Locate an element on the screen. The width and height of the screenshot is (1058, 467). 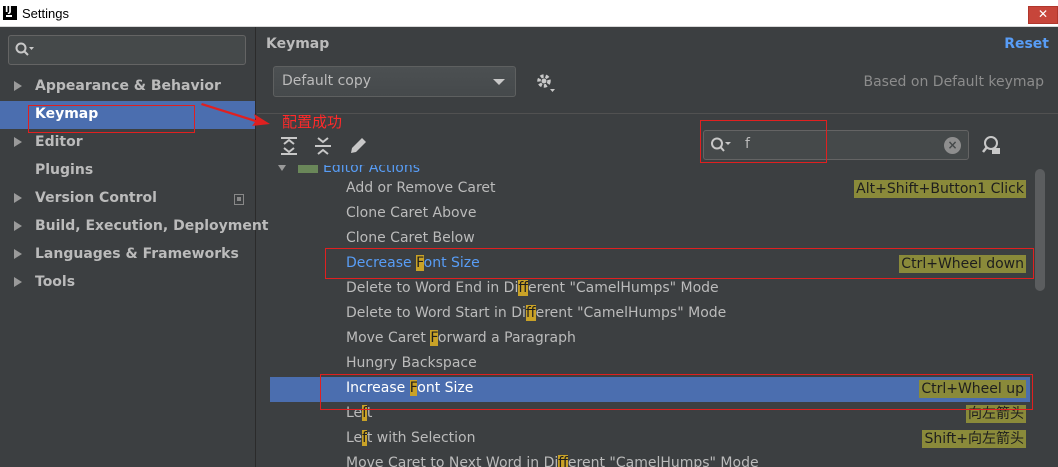
settings-search-input is located at coordinates (127, 50).